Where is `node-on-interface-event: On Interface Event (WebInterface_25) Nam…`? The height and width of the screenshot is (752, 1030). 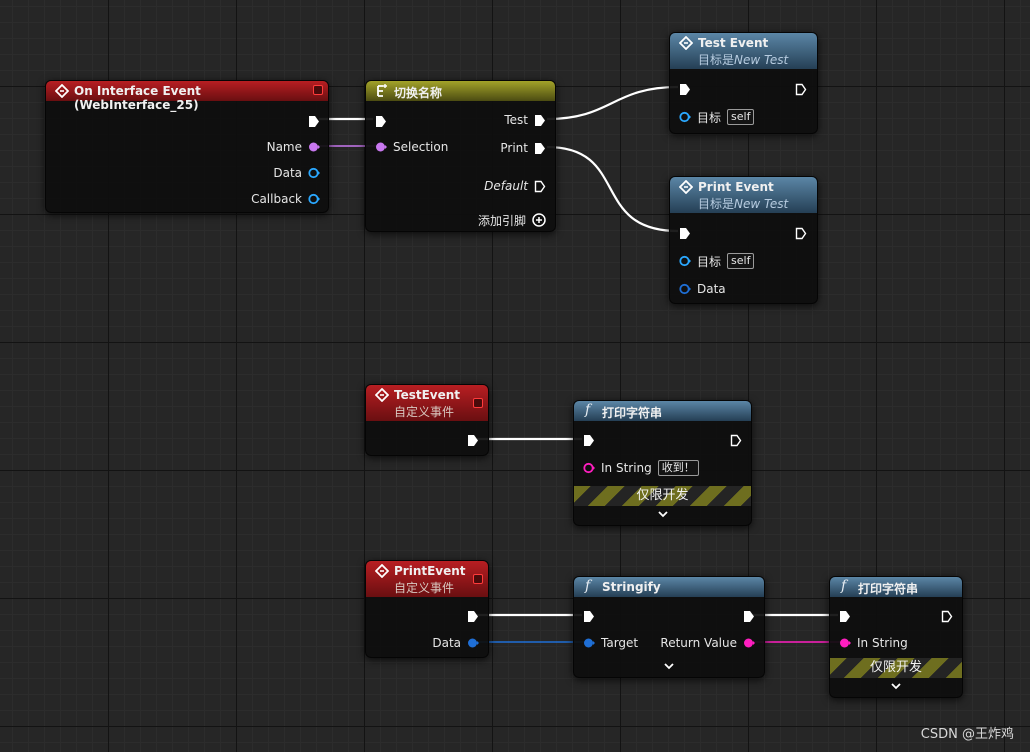 node-on-interface-event: On Interface Event (WebInterface_25) Nam… is located at coordinates (187, 146).